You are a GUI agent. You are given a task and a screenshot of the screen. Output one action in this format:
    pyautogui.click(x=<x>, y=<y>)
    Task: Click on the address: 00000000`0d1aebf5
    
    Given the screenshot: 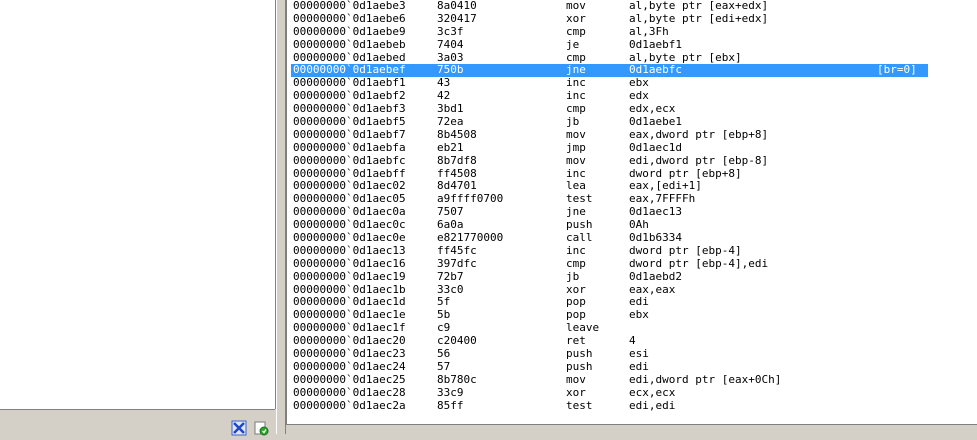 What is the action you would take?
    pyautogui.click(x=349, y=122)
    